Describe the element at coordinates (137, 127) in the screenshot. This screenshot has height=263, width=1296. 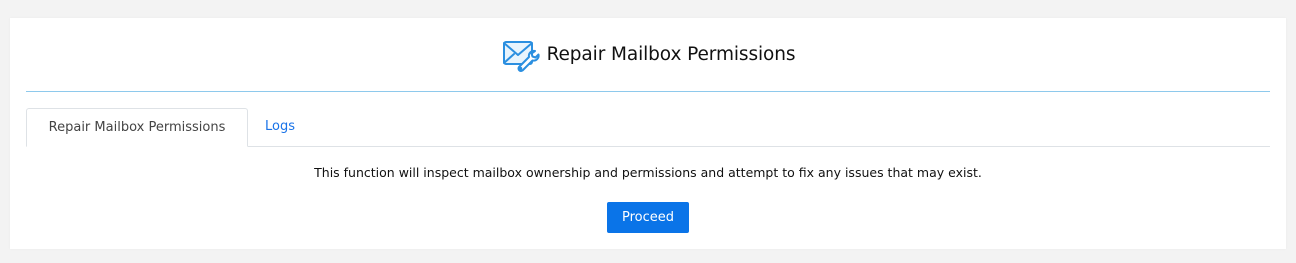
I see `tab-repair-mailbox-permissions: Repair Mailbox Permissions` at that location.